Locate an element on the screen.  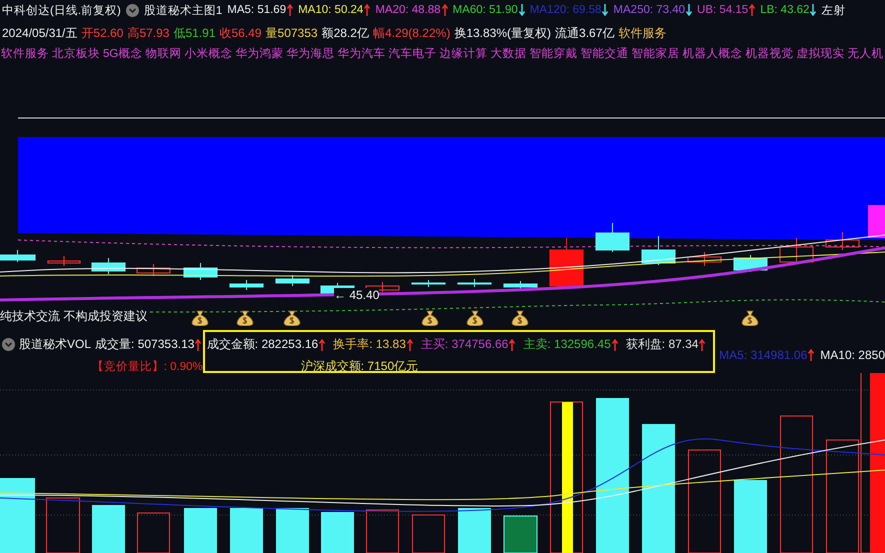
concept-tag: 智能交通 is located at coordinates (604, 53).